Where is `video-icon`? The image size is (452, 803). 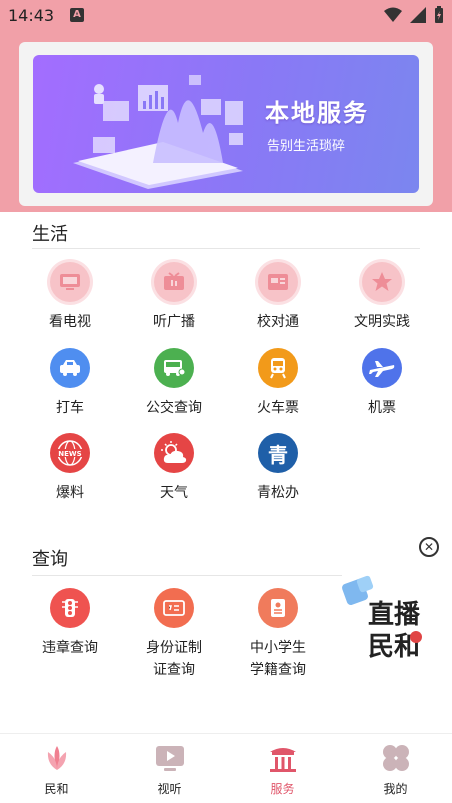
video-icon is located at coordinates (170, 758).